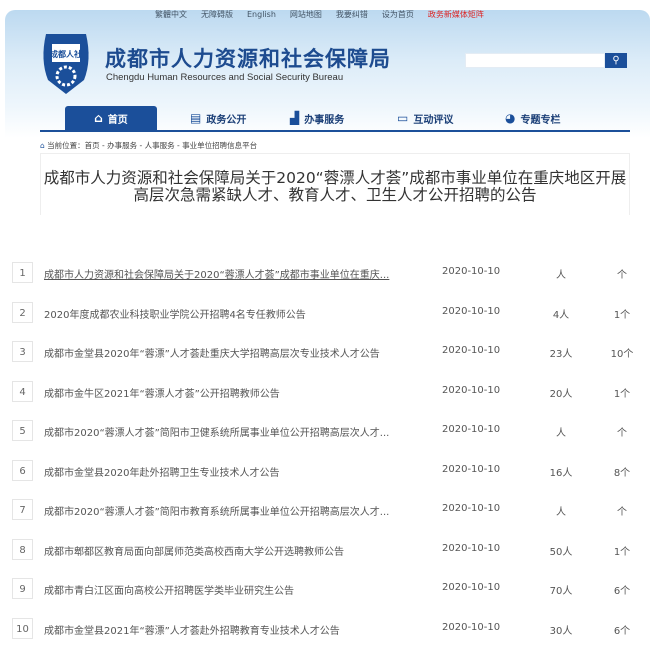  I want to click on chart-icon: ▟, so click(295, 118).